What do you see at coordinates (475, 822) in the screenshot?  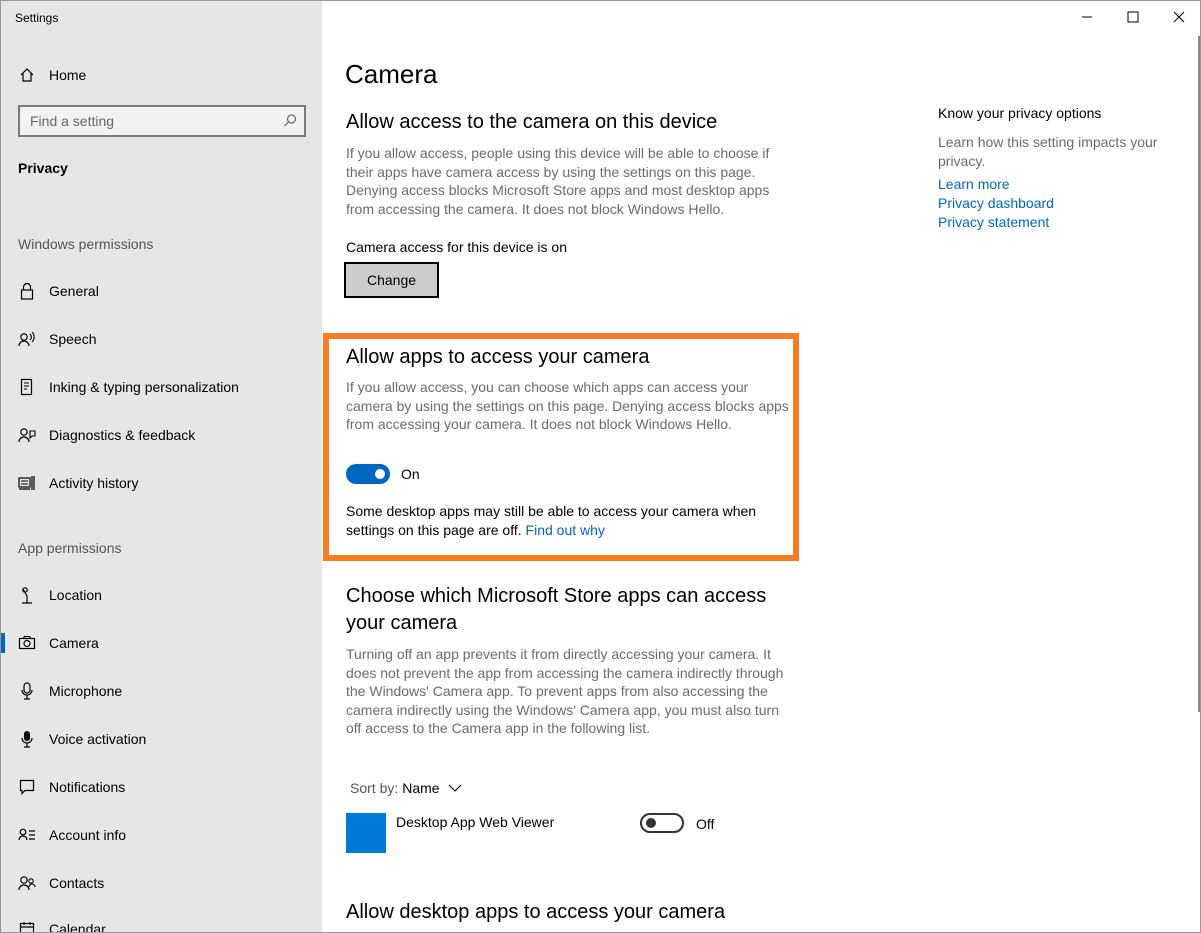 I see `app-name: Desktop App Web Viewer` at bounding box center [475, 822].